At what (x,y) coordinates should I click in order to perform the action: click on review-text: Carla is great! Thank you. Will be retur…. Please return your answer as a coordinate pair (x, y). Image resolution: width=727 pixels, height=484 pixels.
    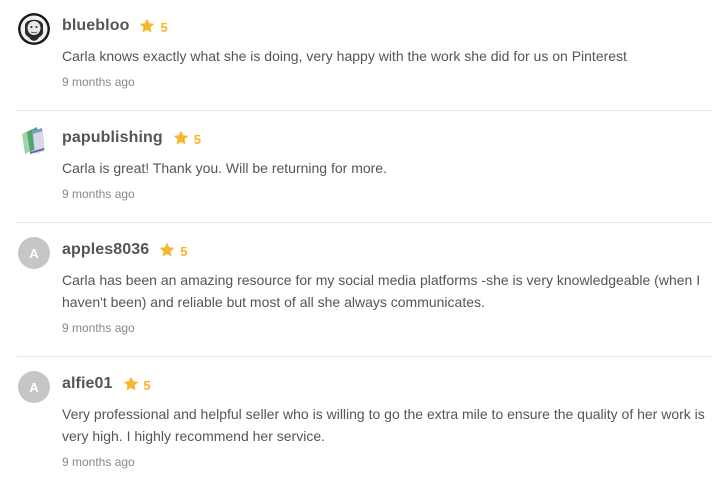
    Looking at the image, I should click on (224, 168).